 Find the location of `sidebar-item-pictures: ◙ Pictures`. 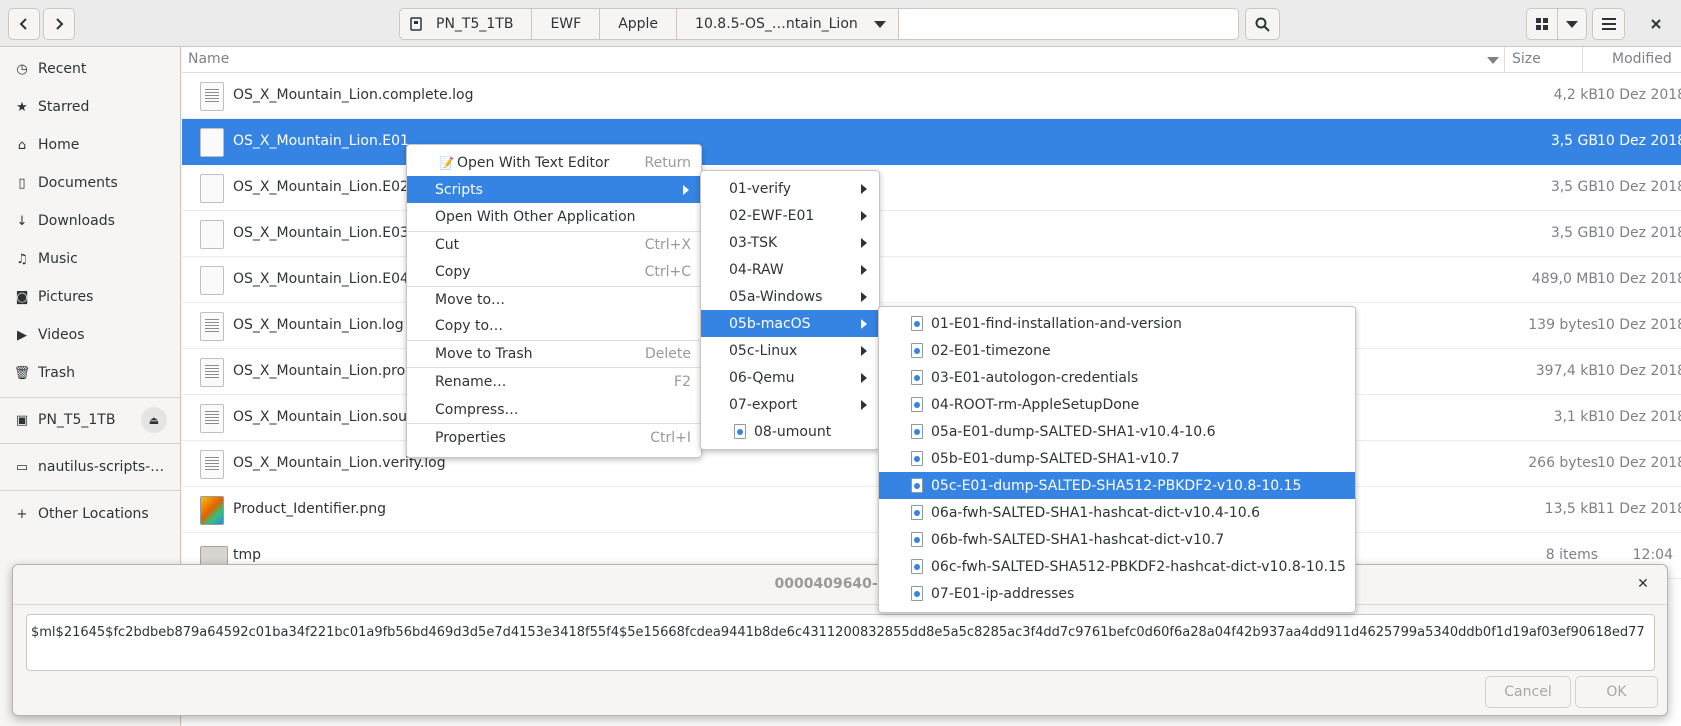

sidebar-item-pictures: ◙ Pictures is located at coordinates (90, 297).